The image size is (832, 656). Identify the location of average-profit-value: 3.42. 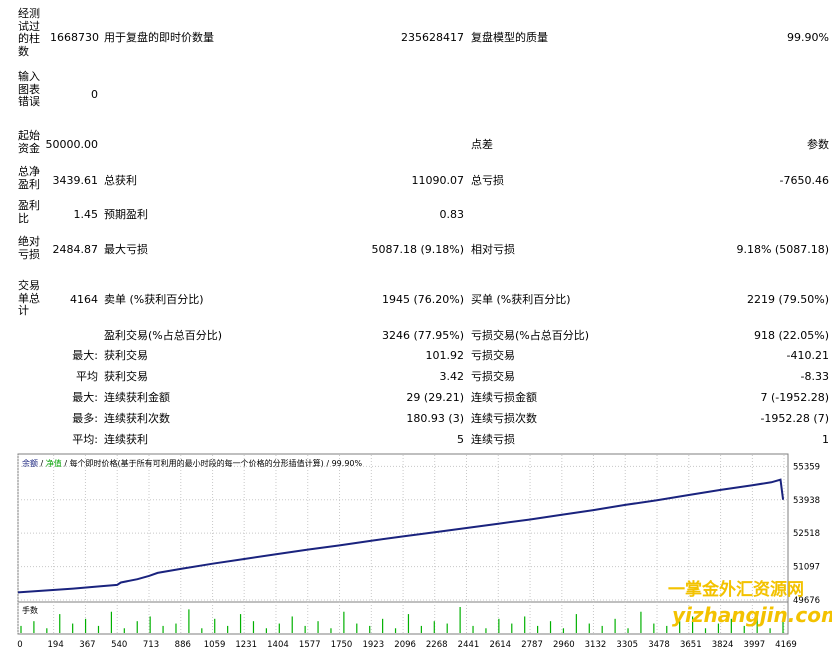
(452, 376).